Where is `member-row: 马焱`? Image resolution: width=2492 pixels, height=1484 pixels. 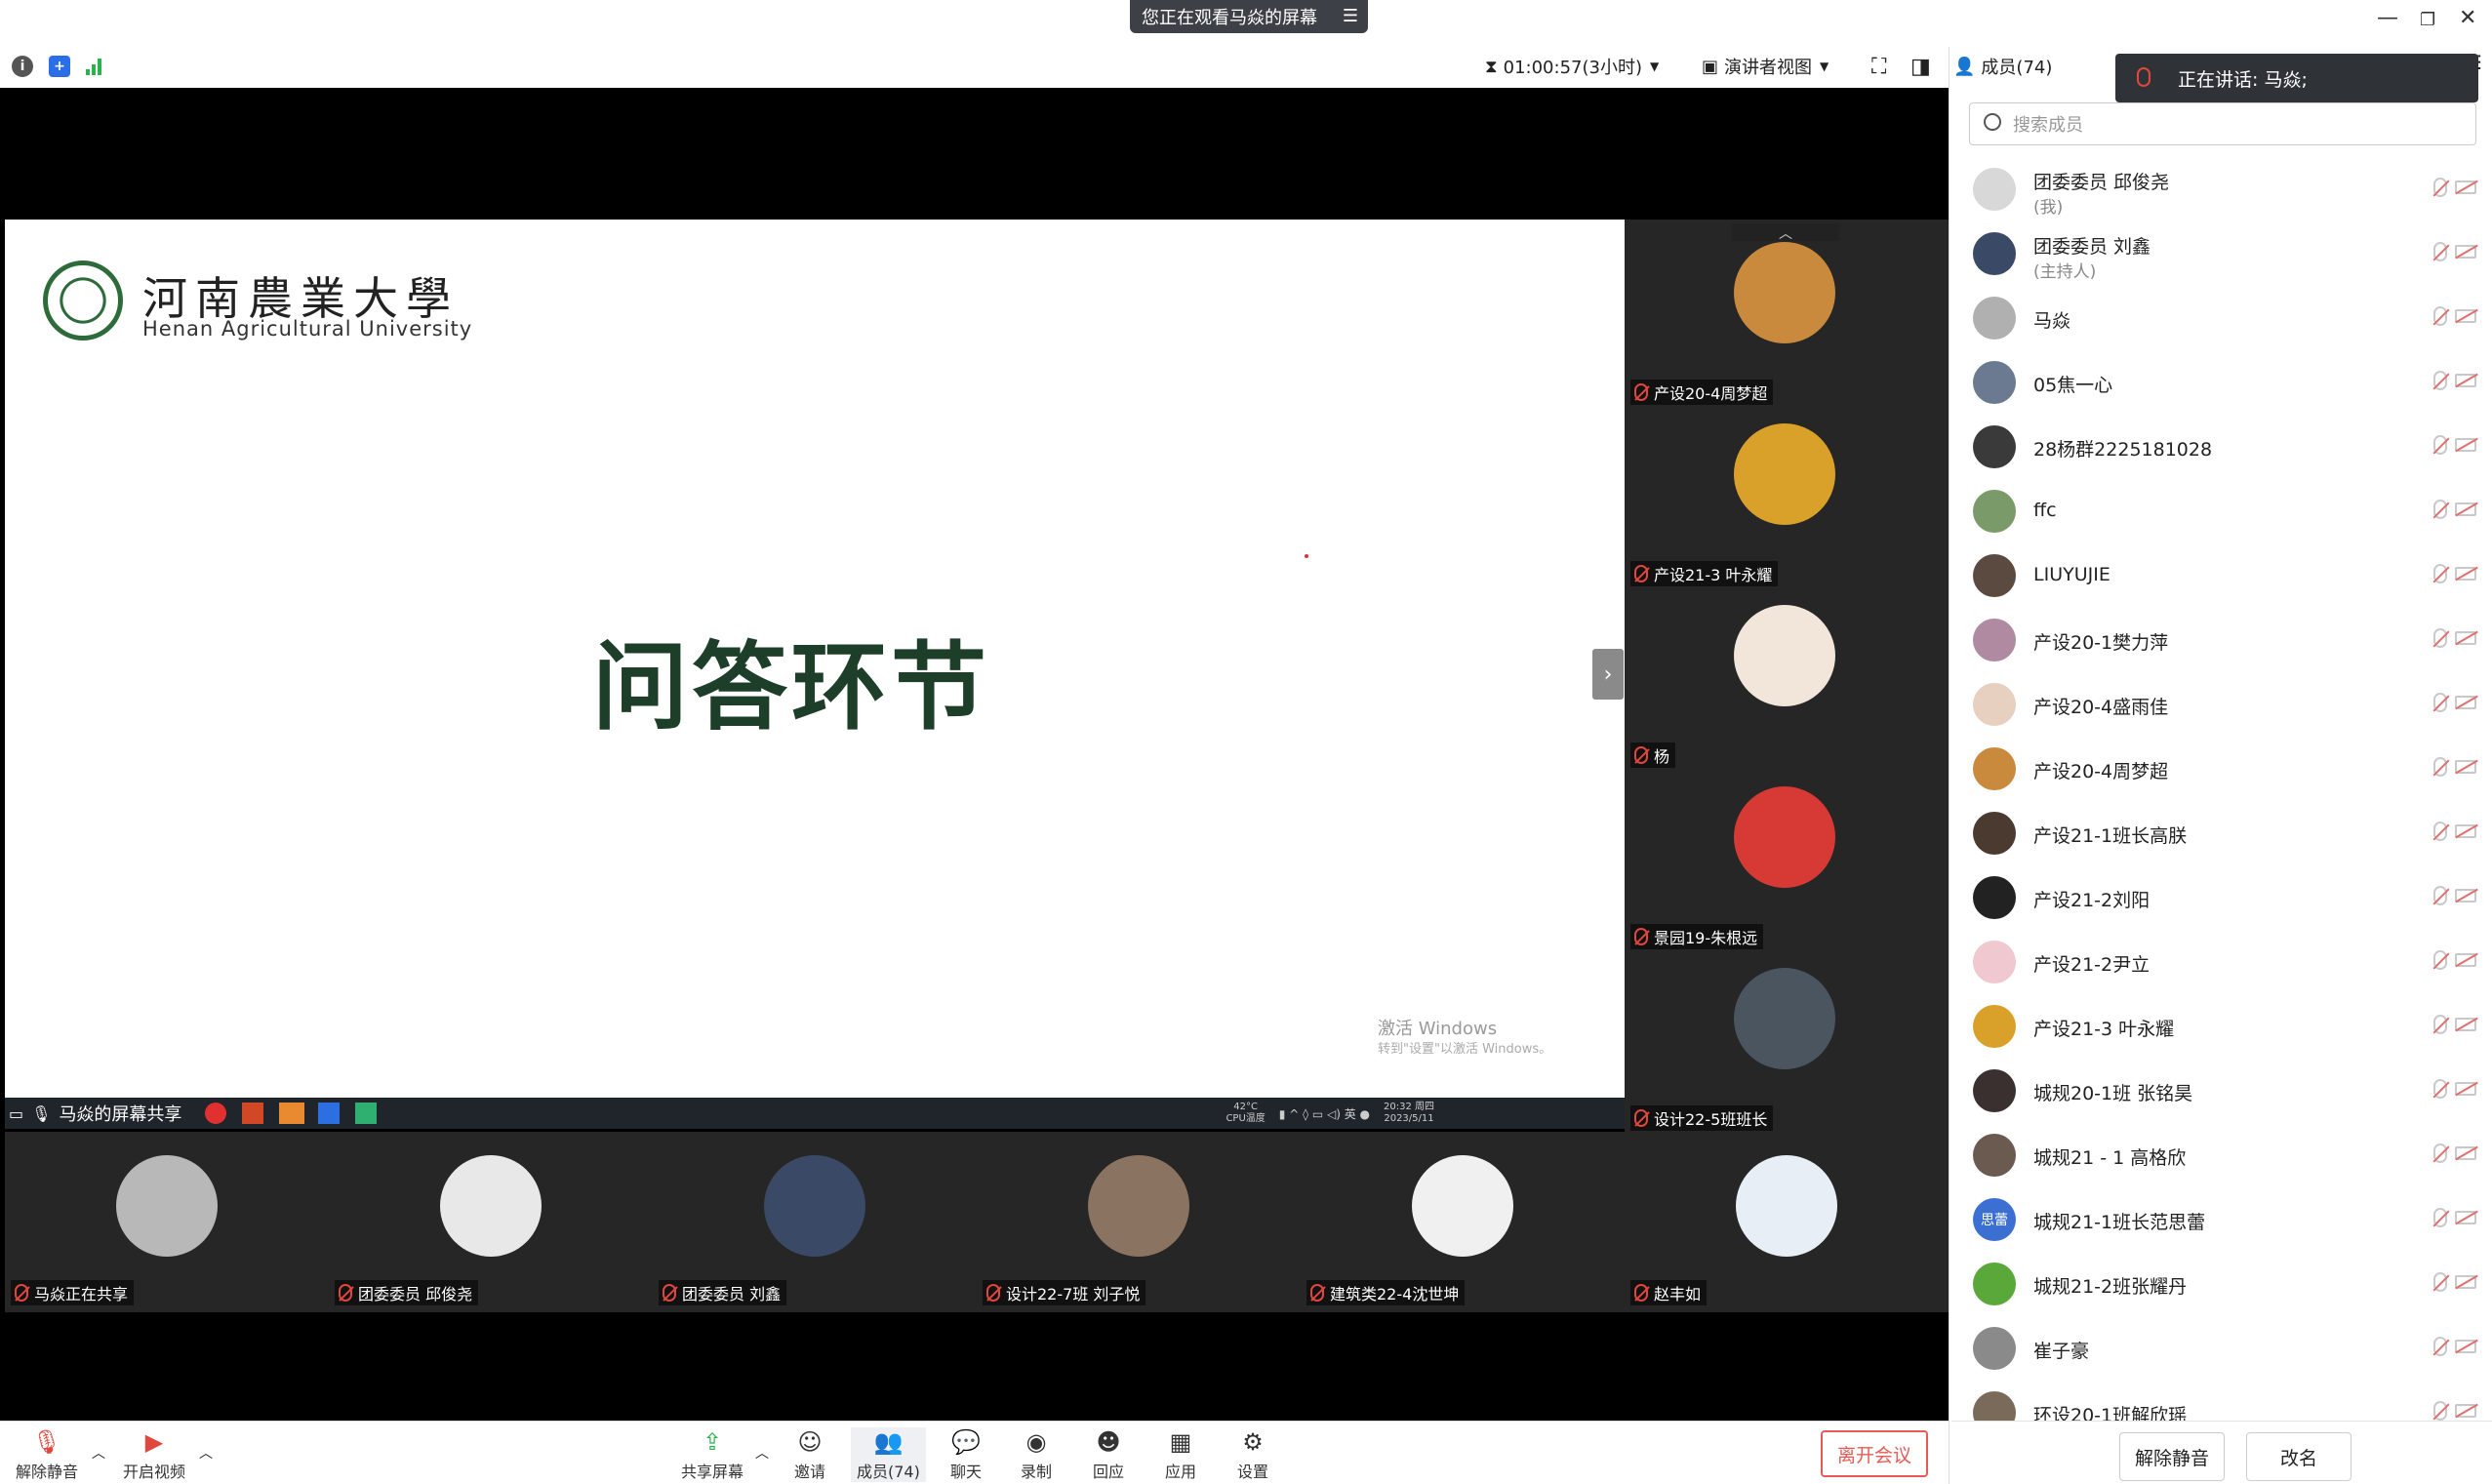
member-row: 马焱 is located at coordinates (2222, 316).